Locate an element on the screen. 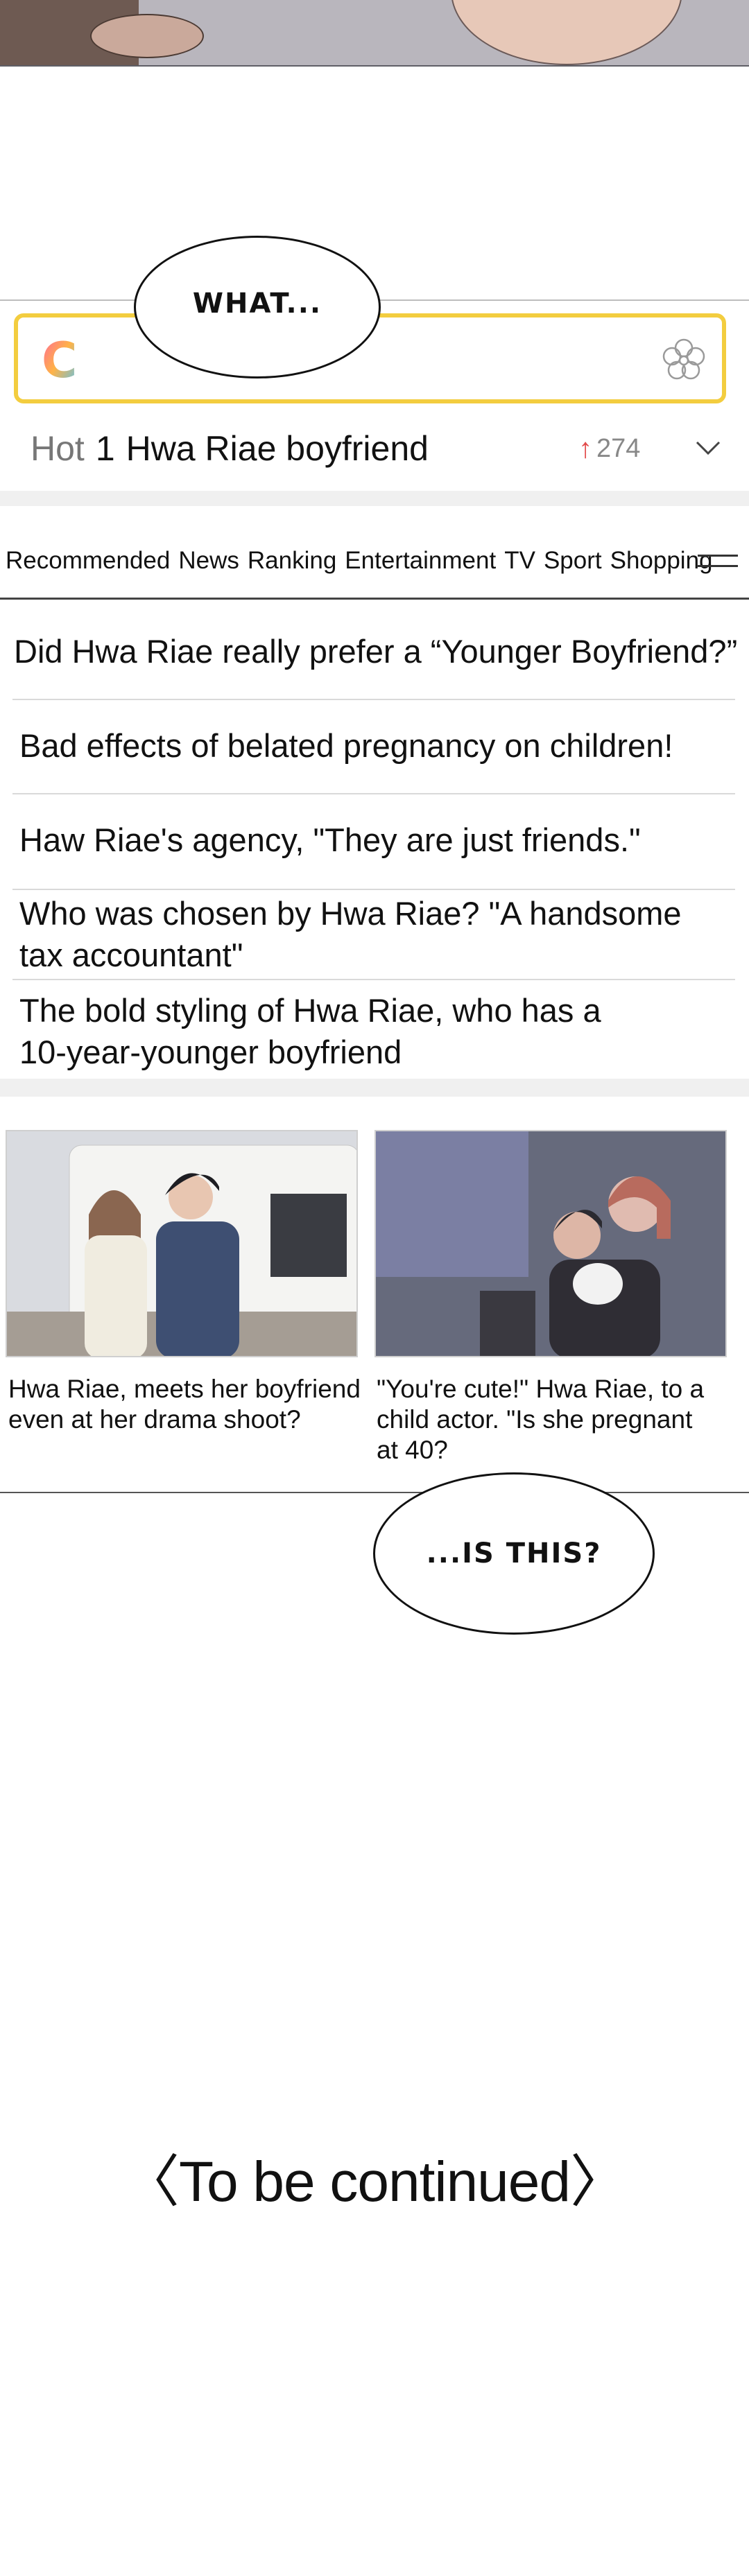 Image resolution: width=749 pixels, height=2576 pixels. speech-bubble-bottom: ...IS THIS? is located at coordinates (514, 1553).